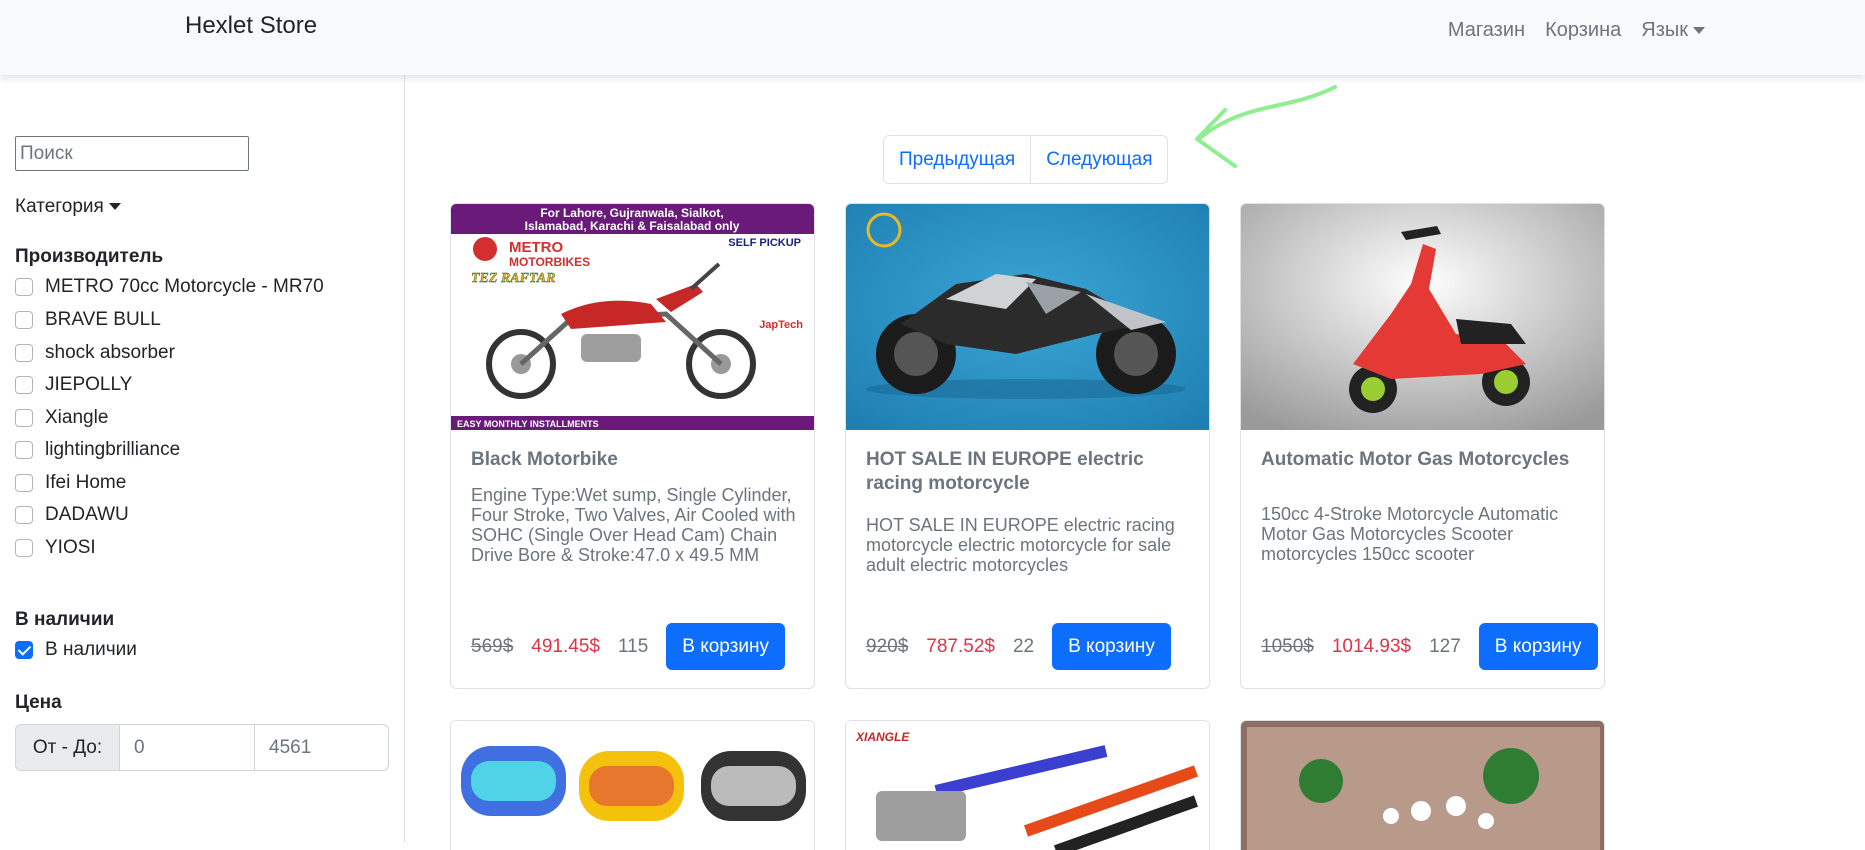 Image resolution: width=1865 pixels, height=850 pixels. Describe the element at coordinates (633, 460) in the screenshot. I see `product-title: Black Motorbike` at that location.